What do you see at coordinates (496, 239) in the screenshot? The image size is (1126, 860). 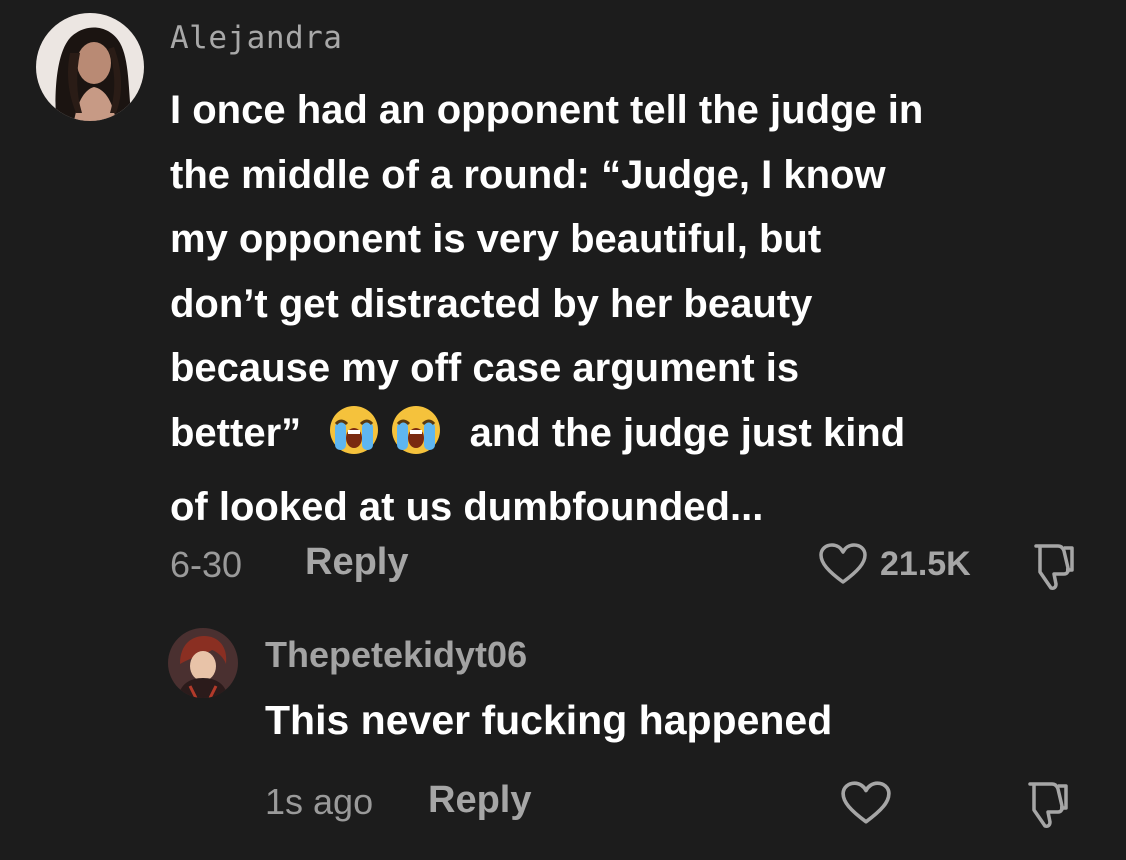 I see `comment-line: my opponent is very beautiful, but` at bounding box center [496, 239].